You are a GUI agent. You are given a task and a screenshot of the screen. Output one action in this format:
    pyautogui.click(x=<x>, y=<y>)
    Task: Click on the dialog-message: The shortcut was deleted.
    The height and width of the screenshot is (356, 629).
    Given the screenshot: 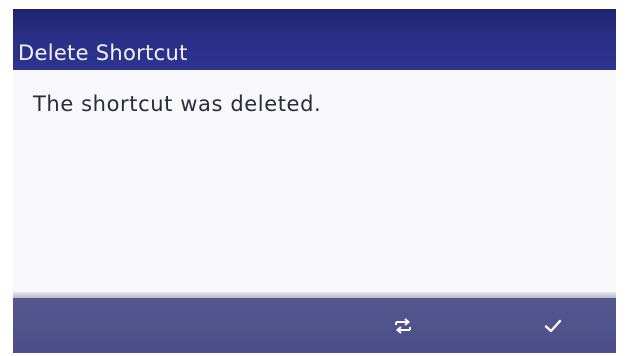 What is the action you would take?
    pyautogui.click(x=177, y=104)
    